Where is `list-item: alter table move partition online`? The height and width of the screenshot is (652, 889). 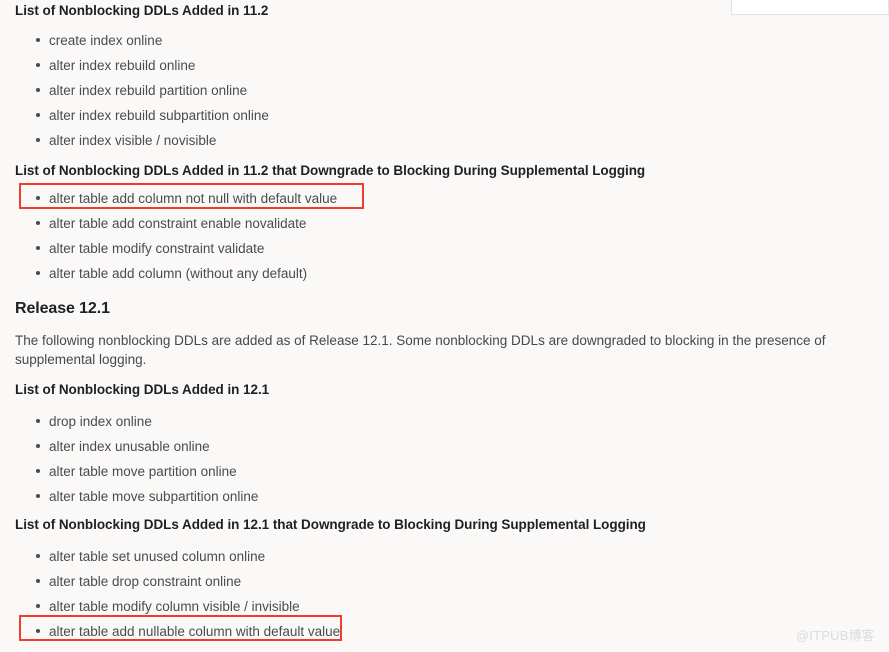
list-item: alter table move partition online is located at coordinates (136, 471).